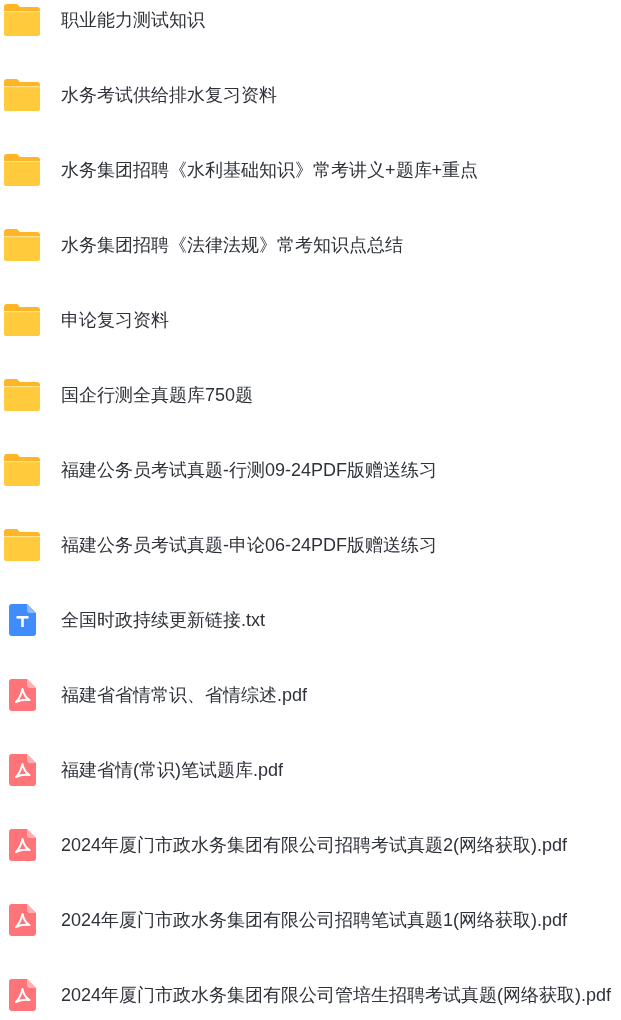  Describe the element at coordinates (184, 695) in the screenshot. I see `file-name: 福建省省情常识、省情综述.pdf` at that location.